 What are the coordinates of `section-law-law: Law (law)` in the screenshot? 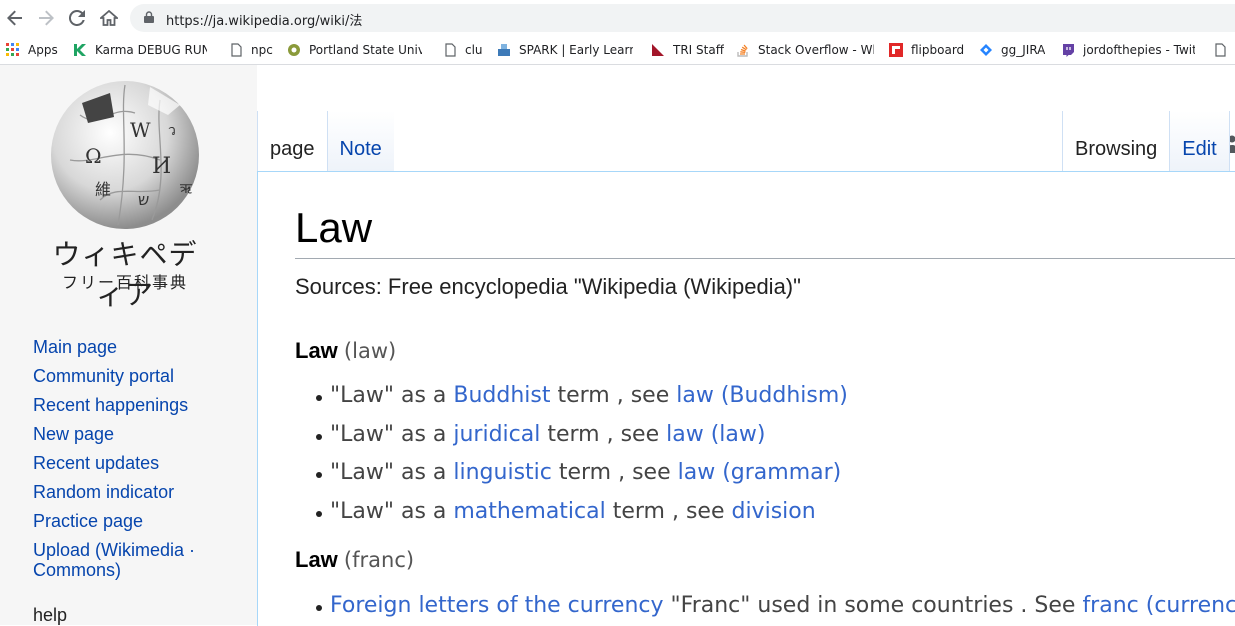 It's located at (345, 351).